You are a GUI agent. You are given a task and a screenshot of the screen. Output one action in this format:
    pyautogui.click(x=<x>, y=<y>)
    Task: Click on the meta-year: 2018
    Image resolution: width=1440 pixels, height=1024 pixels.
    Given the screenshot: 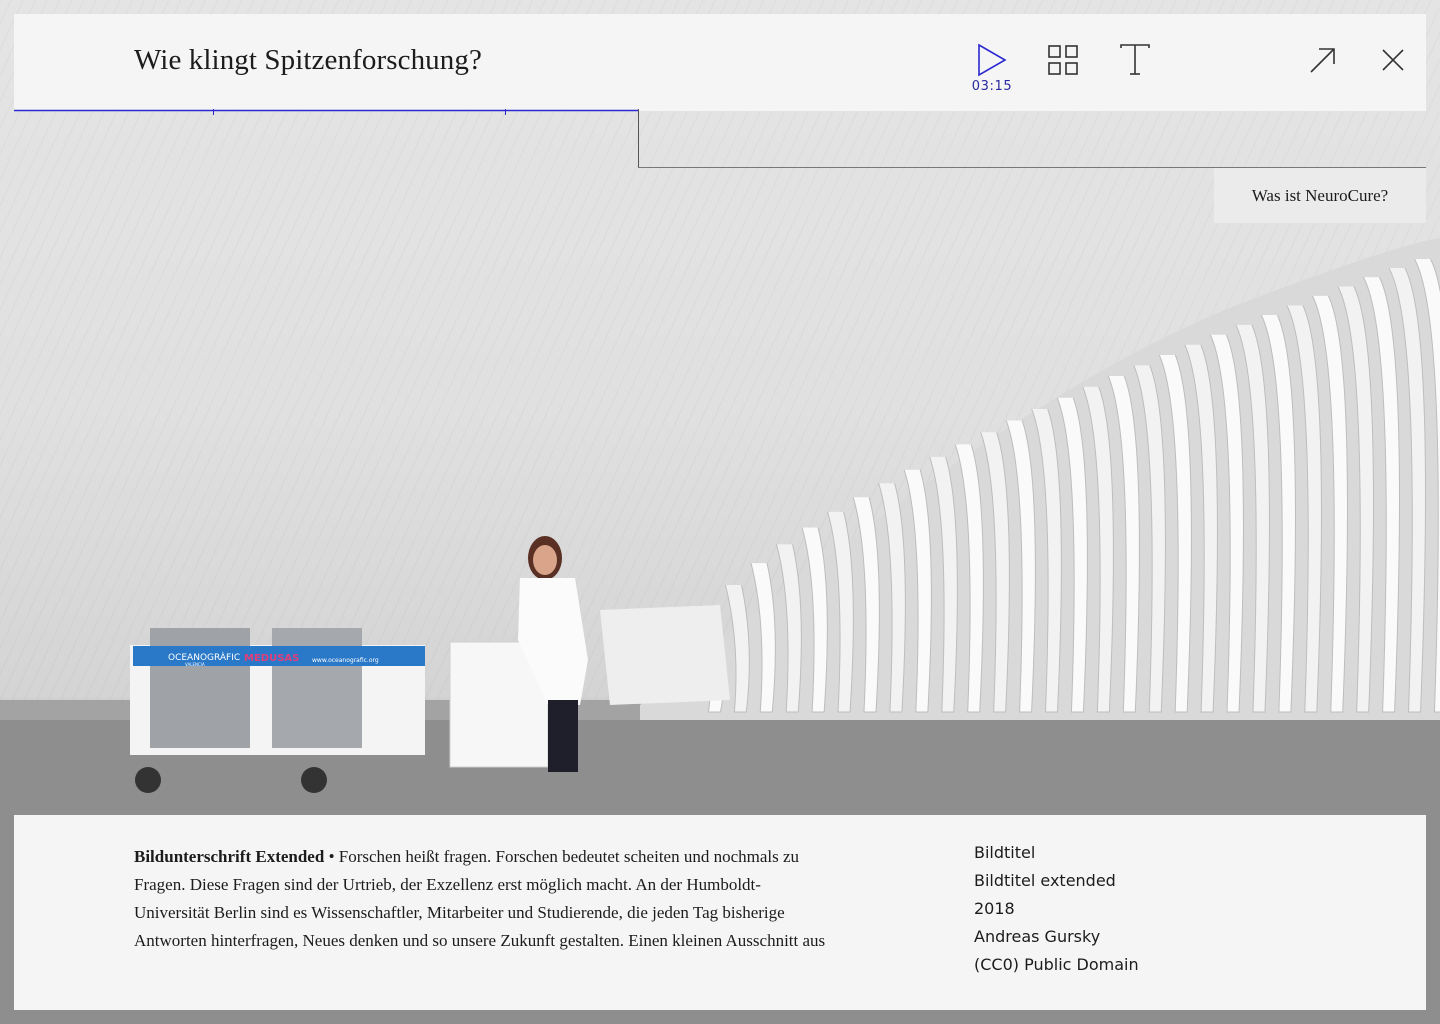 What is the action you would take?
    pyautogui.click(x=994, y=908)
    